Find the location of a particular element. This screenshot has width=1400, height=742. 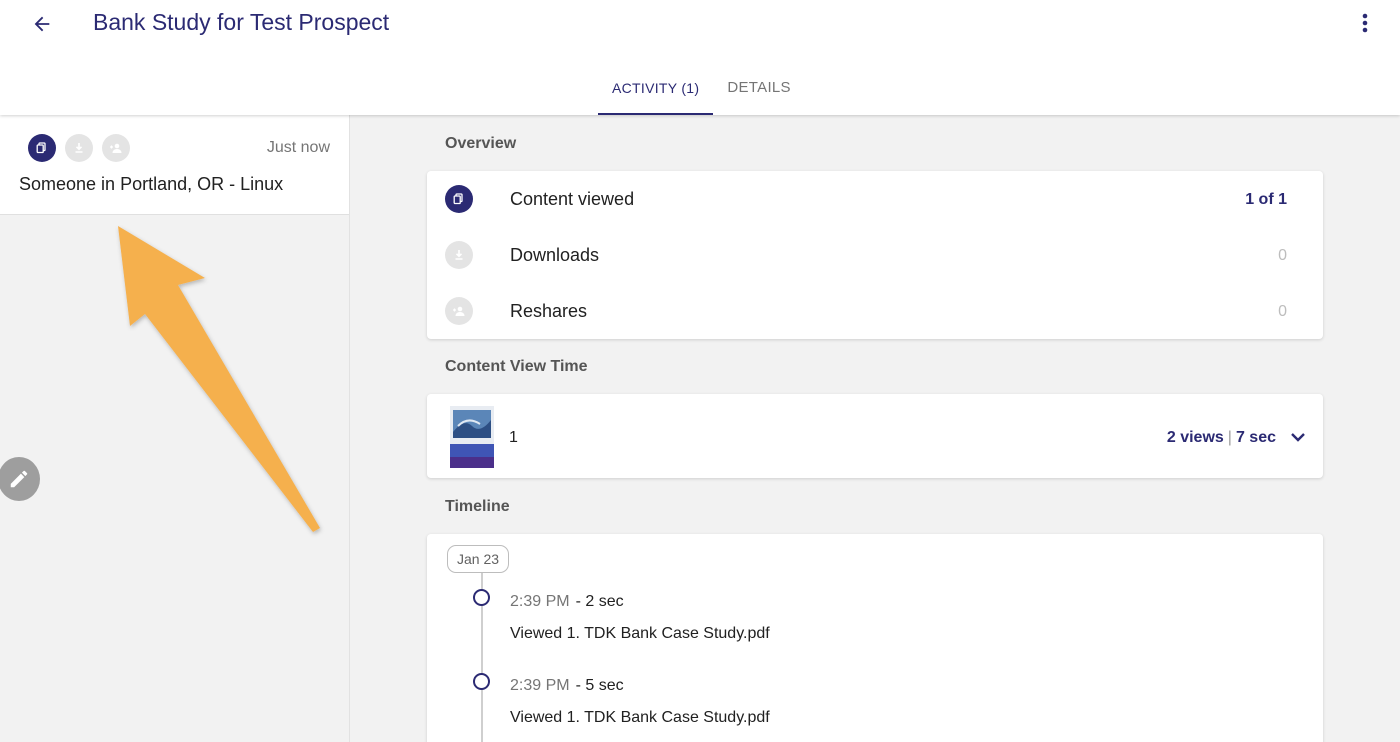

tab-activity: ACTIVITY (1) is located at coordinates (656, 92).